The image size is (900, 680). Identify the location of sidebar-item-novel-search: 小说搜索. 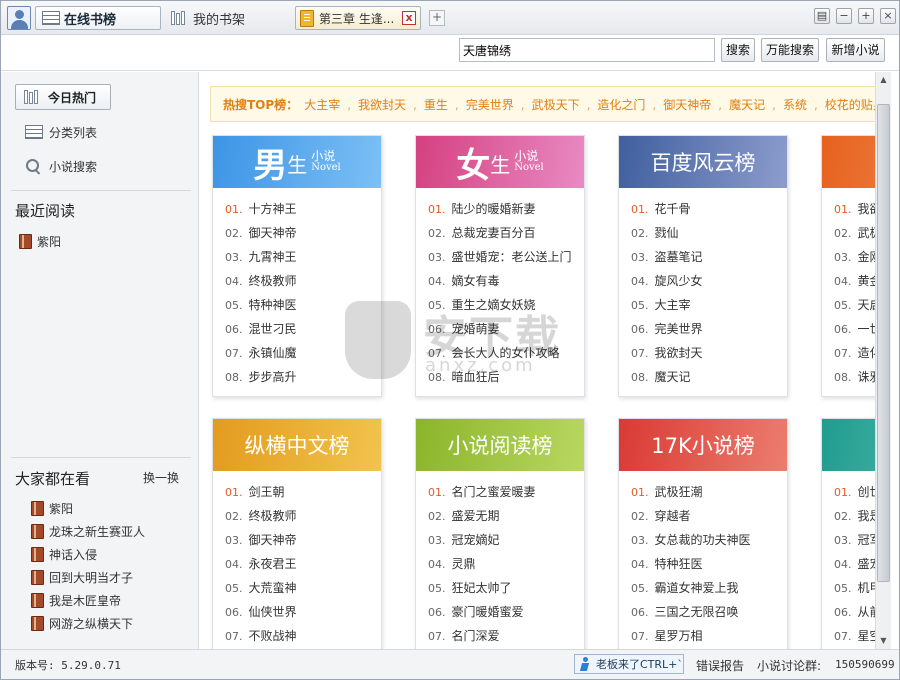
(61, 166).